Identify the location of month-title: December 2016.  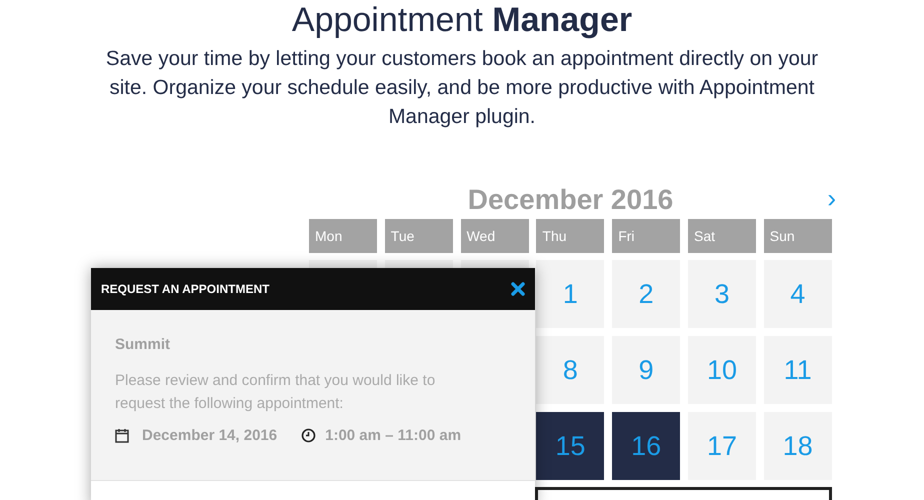
(571, 200).